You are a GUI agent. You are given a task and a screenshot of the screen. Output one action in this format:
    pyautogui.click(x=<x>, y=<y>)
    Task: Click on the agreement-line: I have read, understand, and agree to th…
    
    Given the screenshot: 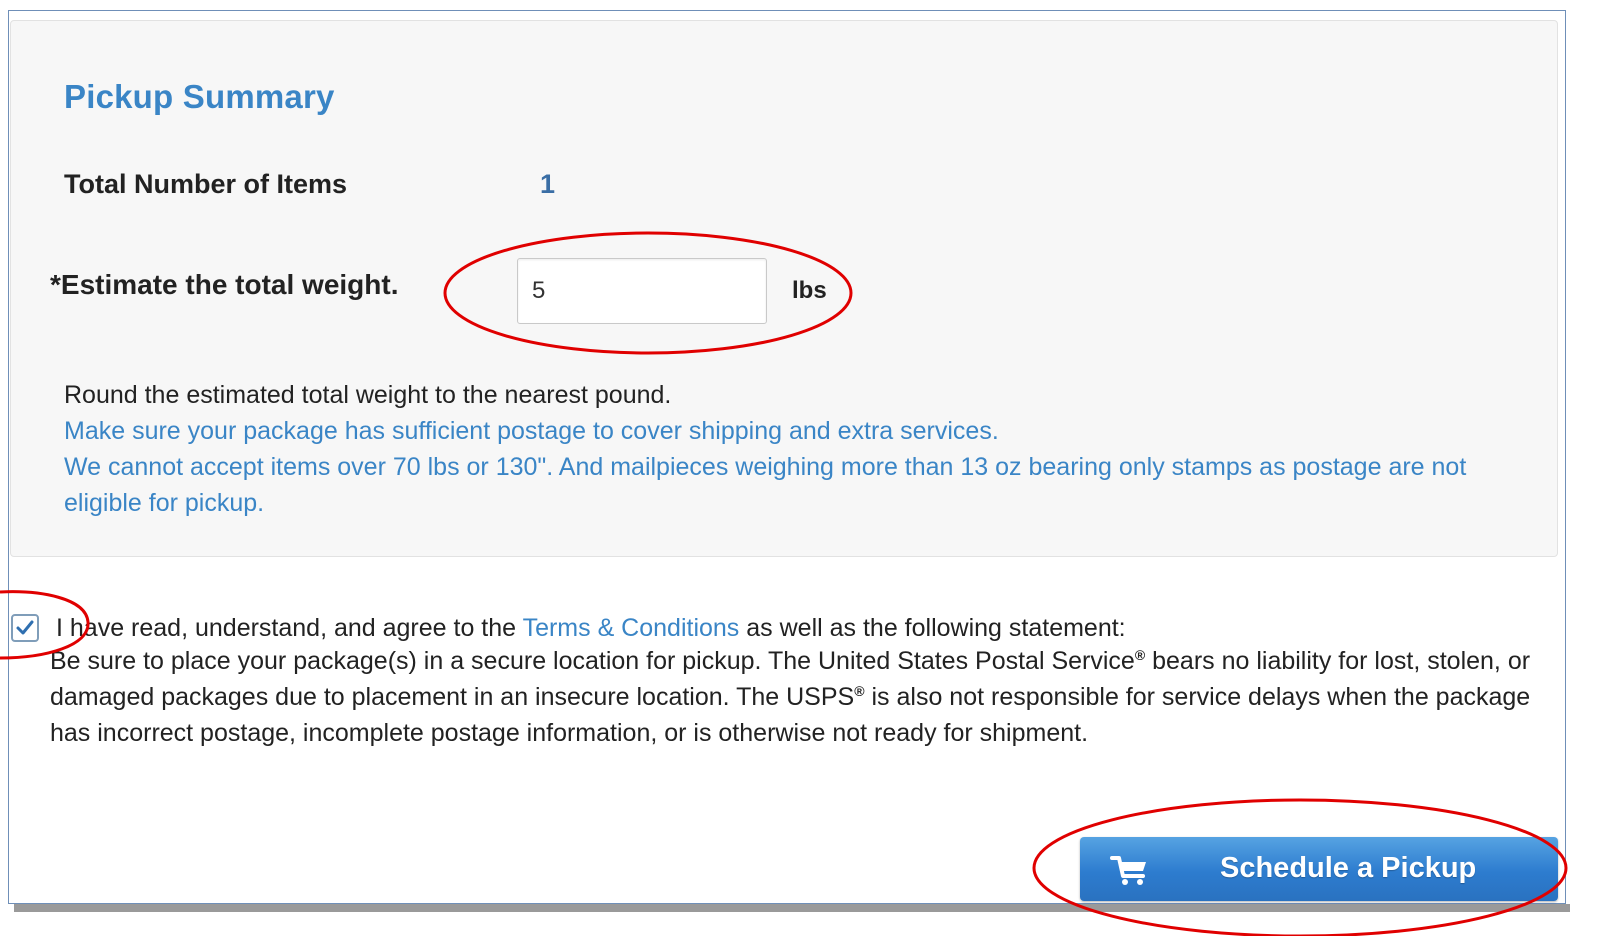 What is the action you would take?
    pyautogui.click(x=591, y=628)
    